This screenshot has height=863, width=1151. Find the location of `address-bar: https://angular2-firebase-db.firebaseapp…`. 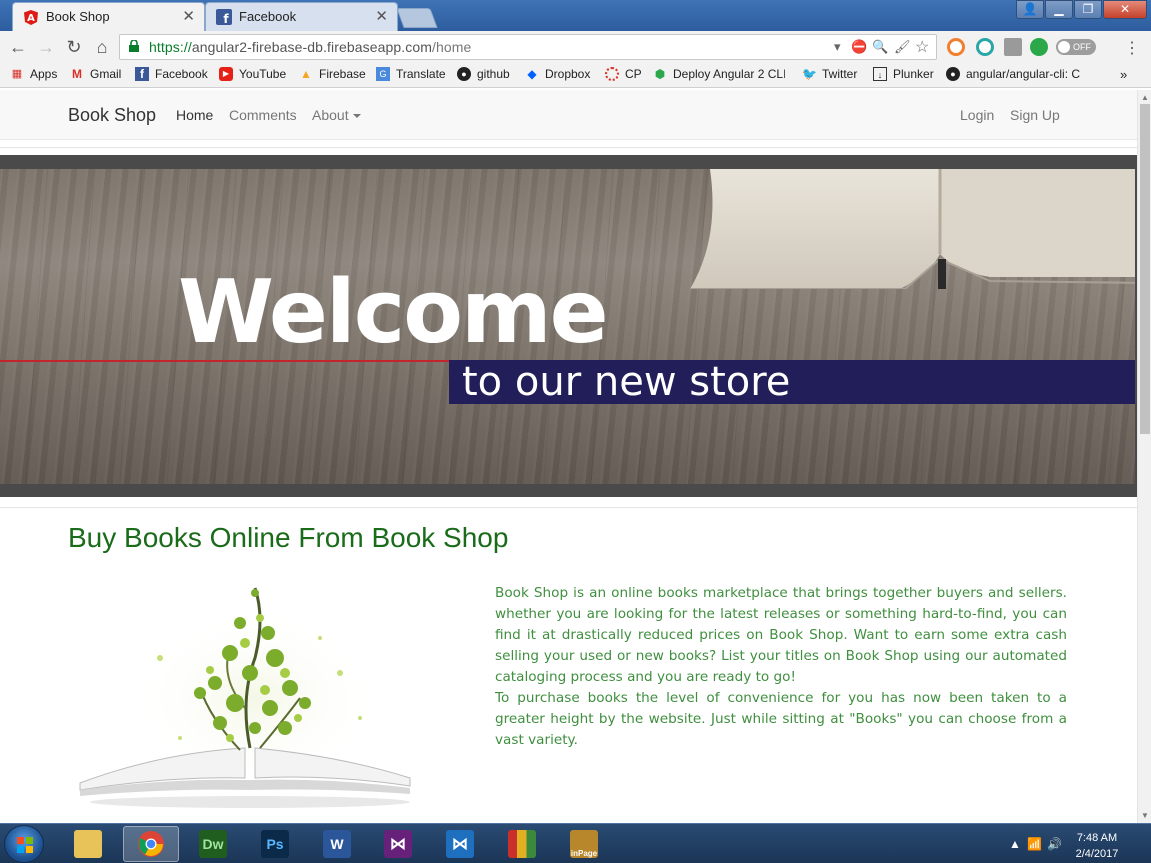

address-bar: https://angular2-firebase-db.firebaseapp… is located at coordinates (528, 47).